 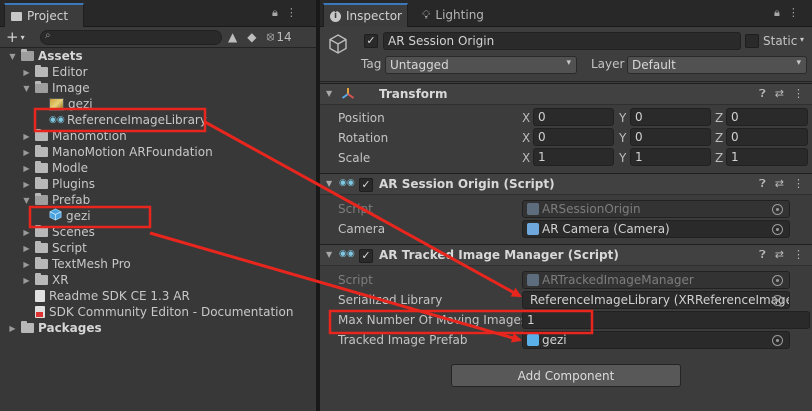 I want to click on tree-item: ▼ Prefab, so click(x=56, y=200).